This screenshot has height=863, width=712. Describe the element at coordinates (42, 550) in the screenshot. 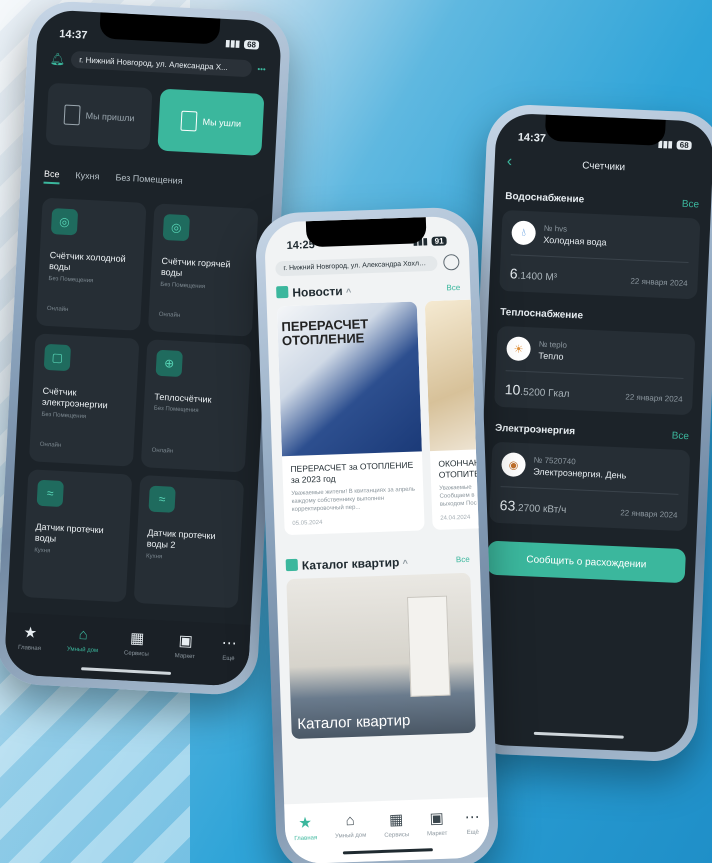

I see `device-room: Кухня` at that location.